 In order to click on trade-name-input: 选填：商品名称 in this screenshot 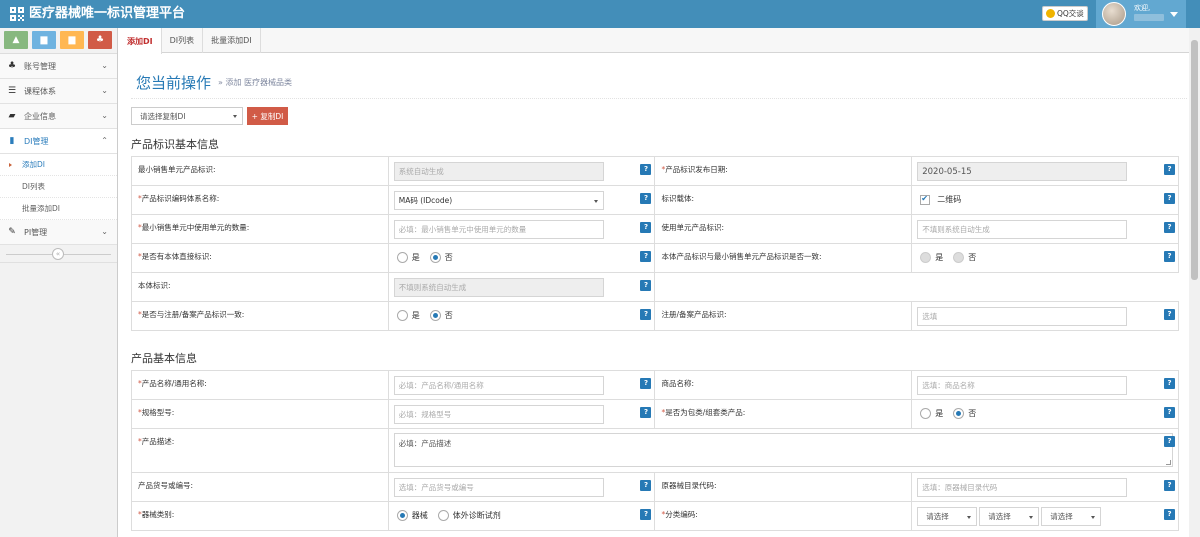, I will do `click(1022, 385)`.